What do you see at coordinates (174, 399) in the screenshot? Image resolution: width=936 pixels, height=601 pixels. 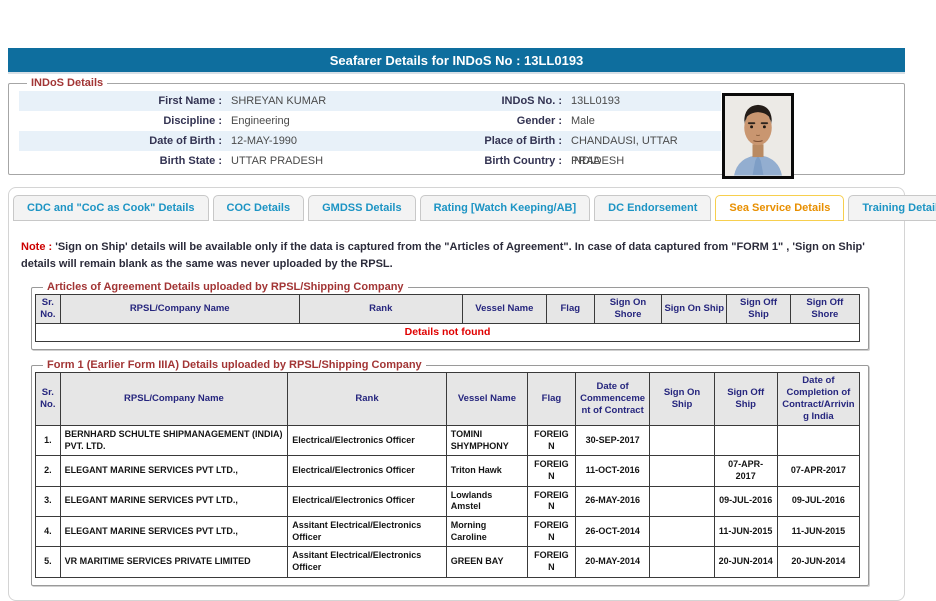 I see `column-header: RPSL/Company Name` at bounding box center [174, 399].